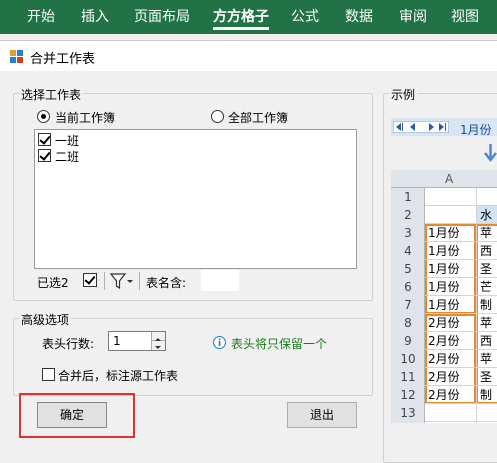  Describe the element at coordinates (408, 197) in the screenshot. I see `row-header: 1` at that location.